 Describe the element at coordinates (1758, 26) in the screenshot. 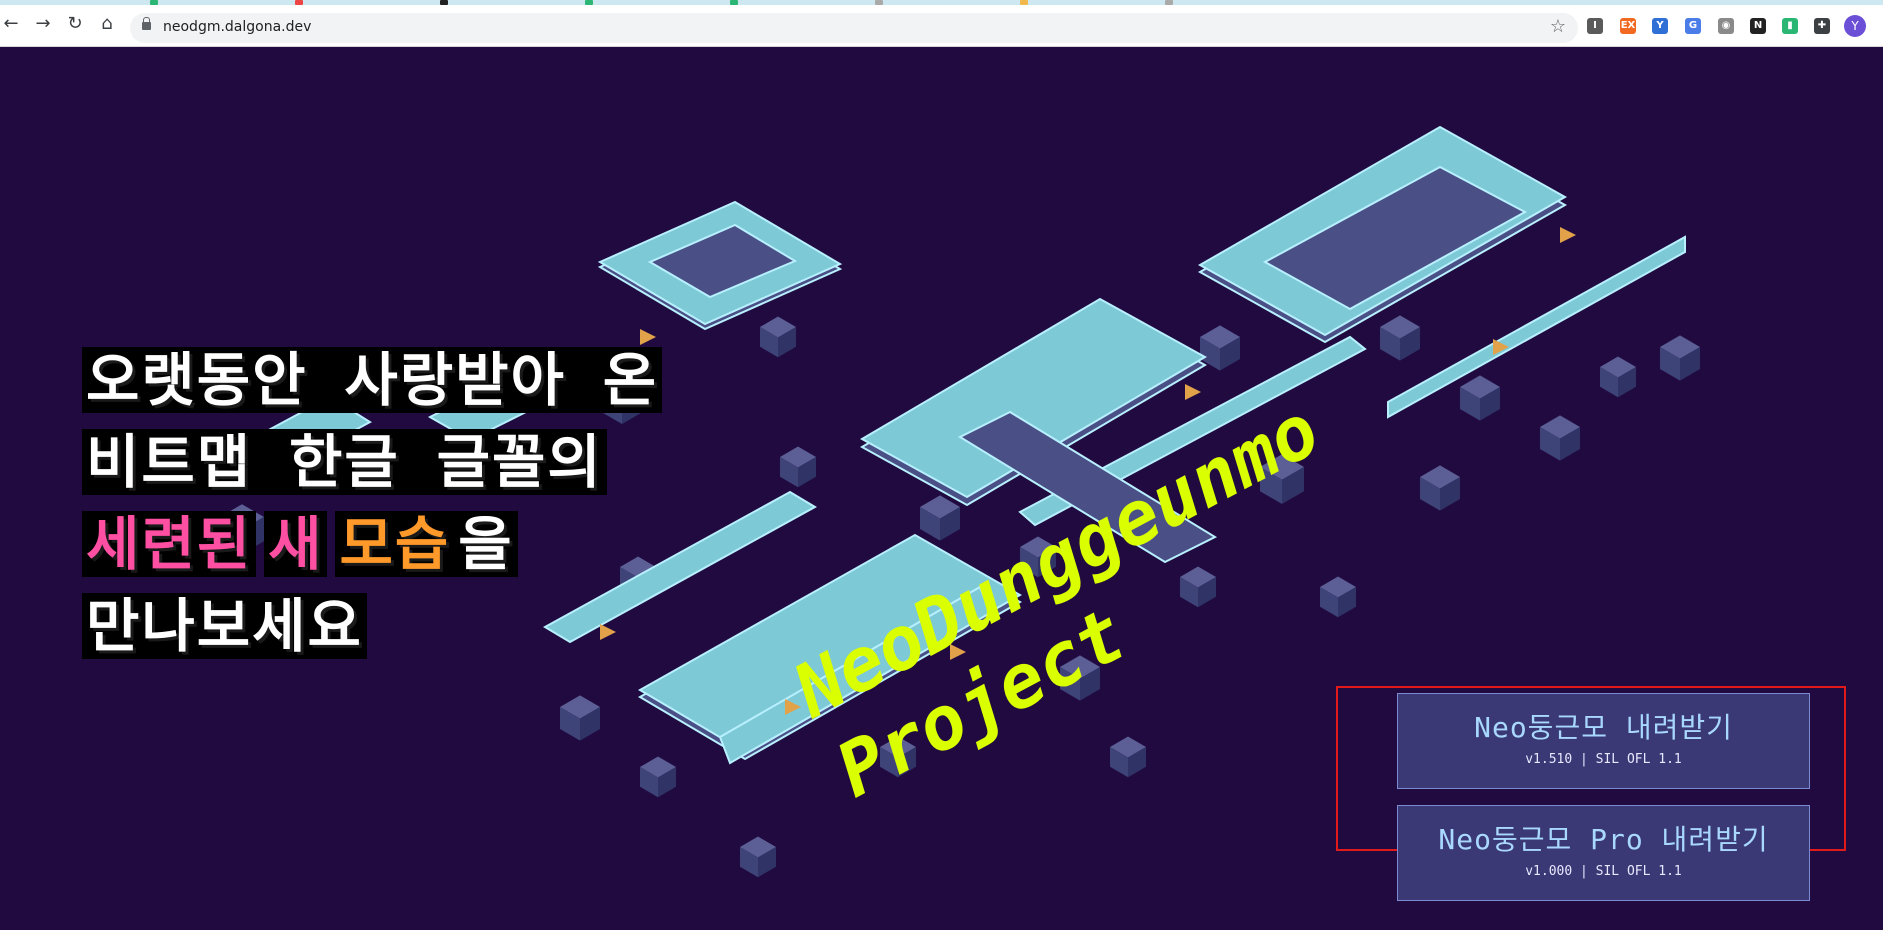

I see `notion-extension-icon: N` at that location.